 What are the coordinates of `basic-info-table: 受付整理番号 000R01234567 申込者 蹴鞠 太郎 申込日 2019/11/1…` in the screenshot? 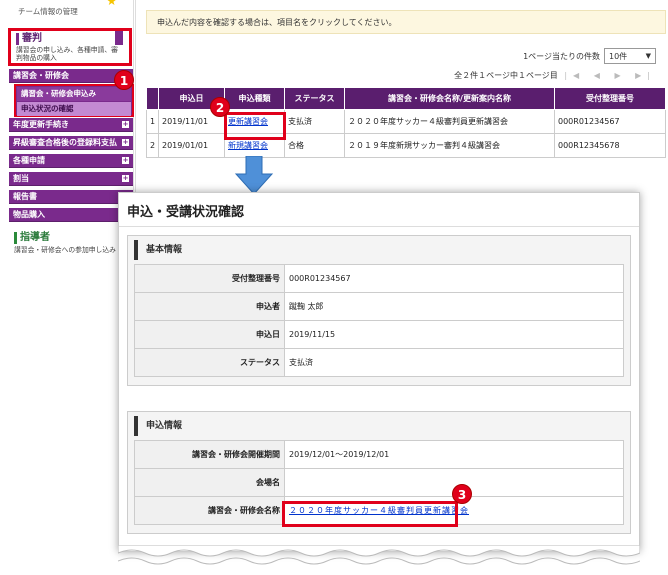 It's located at (379, 320).